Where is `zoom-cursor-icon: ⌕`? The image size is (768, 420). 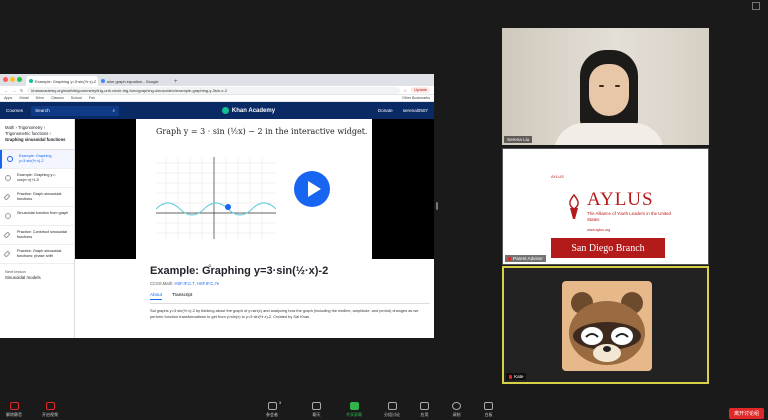 zoom-cursor-icon: ⌕ is located at coordinates (210, 266).